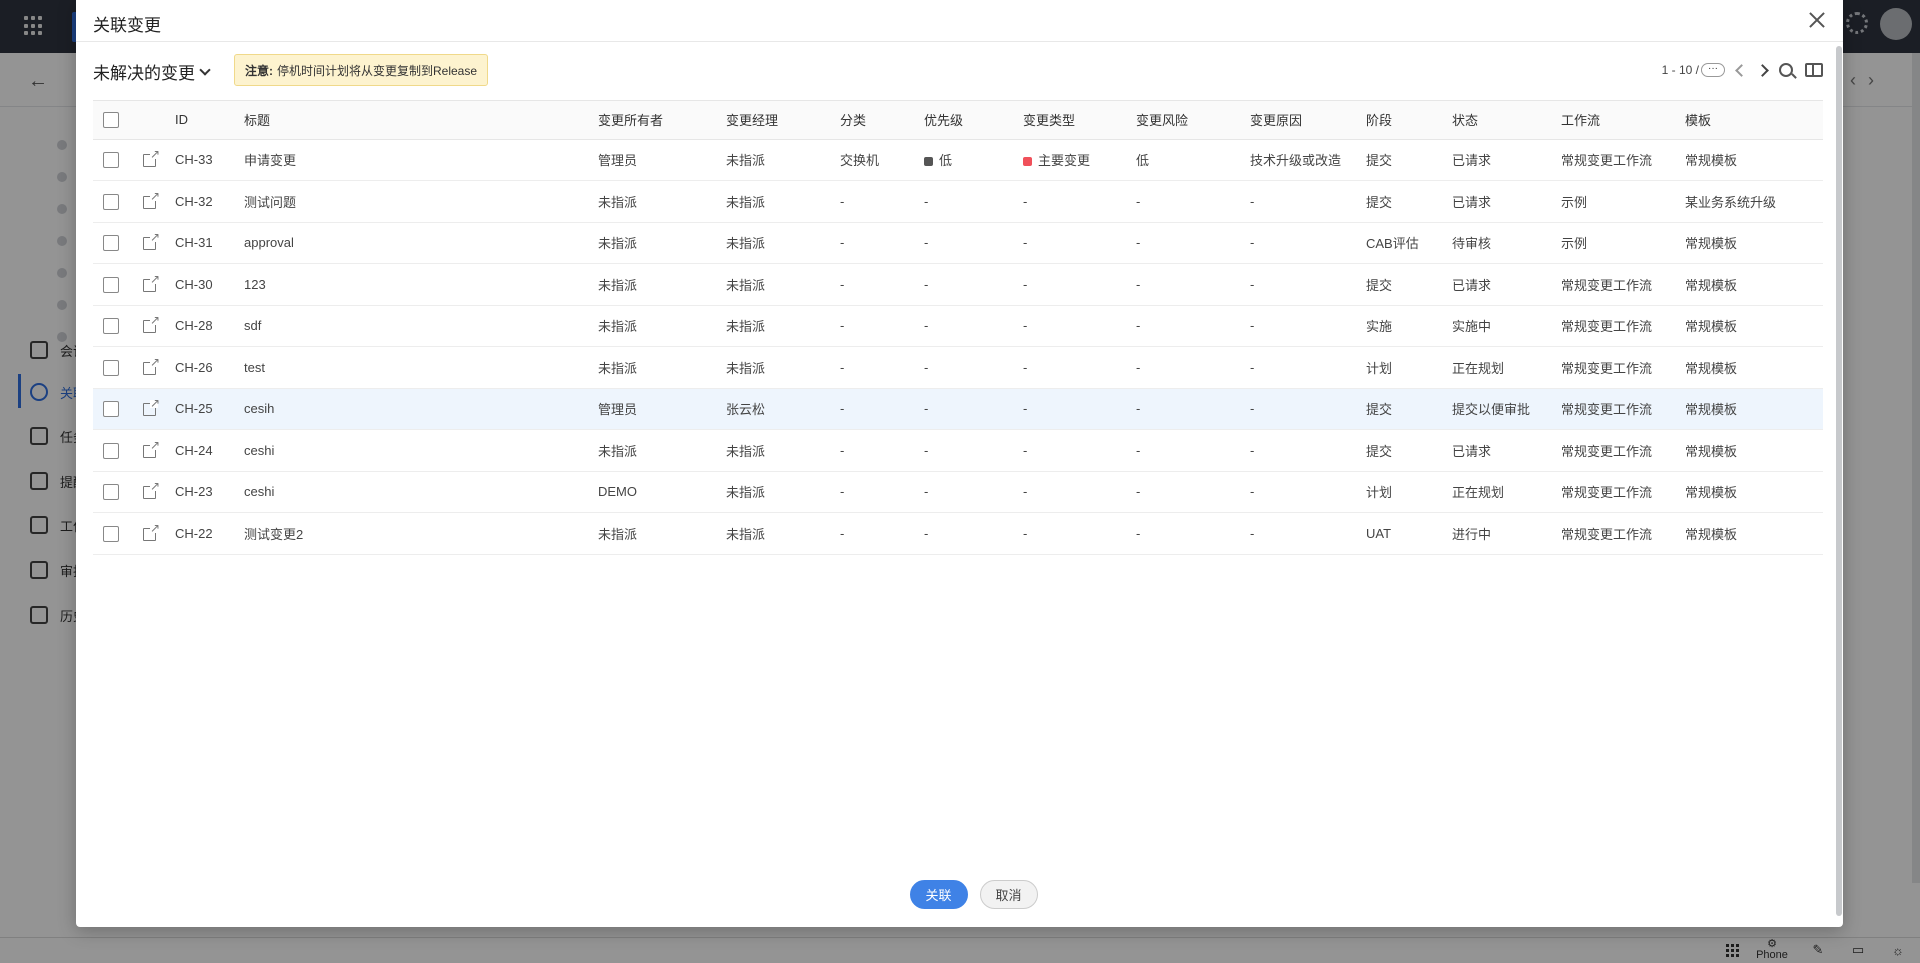  Describe the element at coordinates (1762, 70) in the screenshot. I see `chevron-right-icon` at that location.